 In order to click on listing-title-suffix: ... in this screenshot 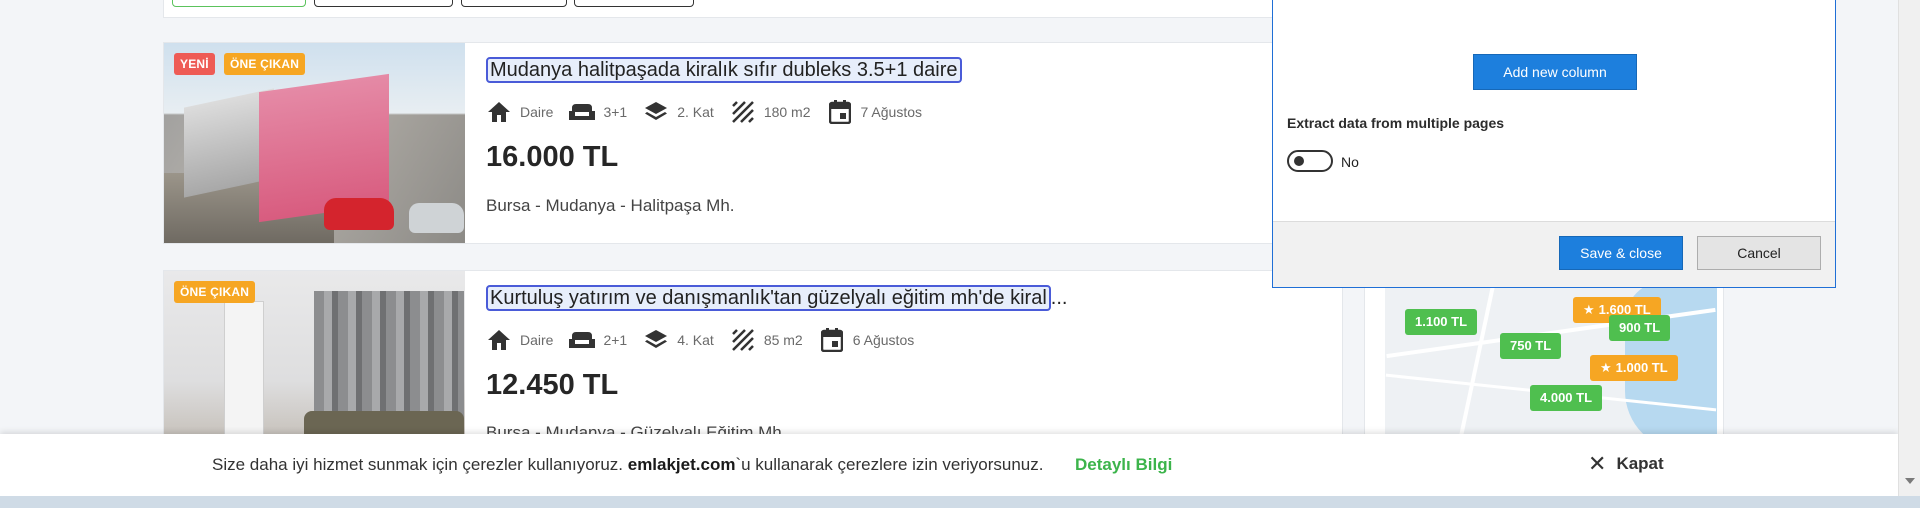, I will do `click(1059, 298)`.